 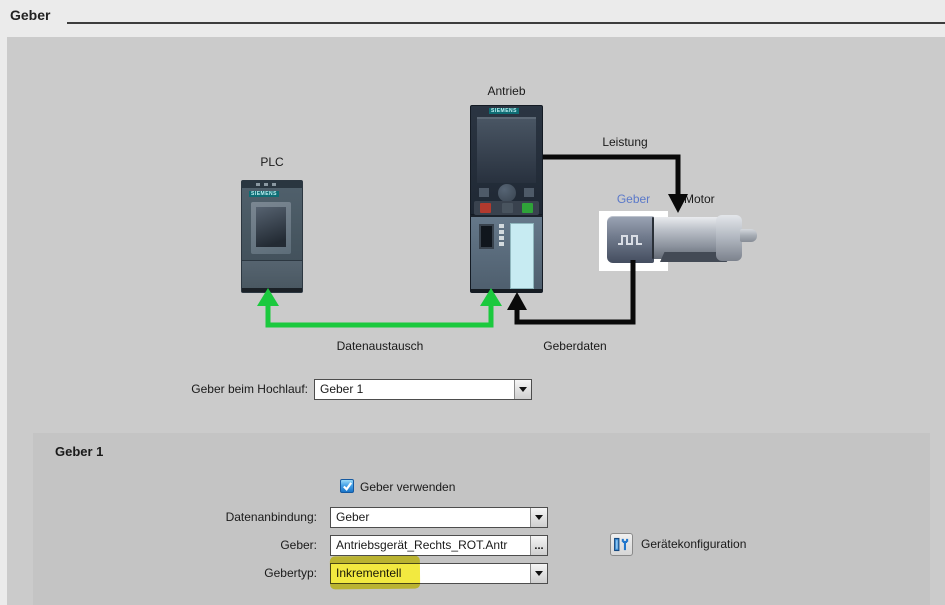 What do you see at coordinates (272, 162) in the screenshot?
I see `plc-label: PLC` at bounding box center [272, 162].